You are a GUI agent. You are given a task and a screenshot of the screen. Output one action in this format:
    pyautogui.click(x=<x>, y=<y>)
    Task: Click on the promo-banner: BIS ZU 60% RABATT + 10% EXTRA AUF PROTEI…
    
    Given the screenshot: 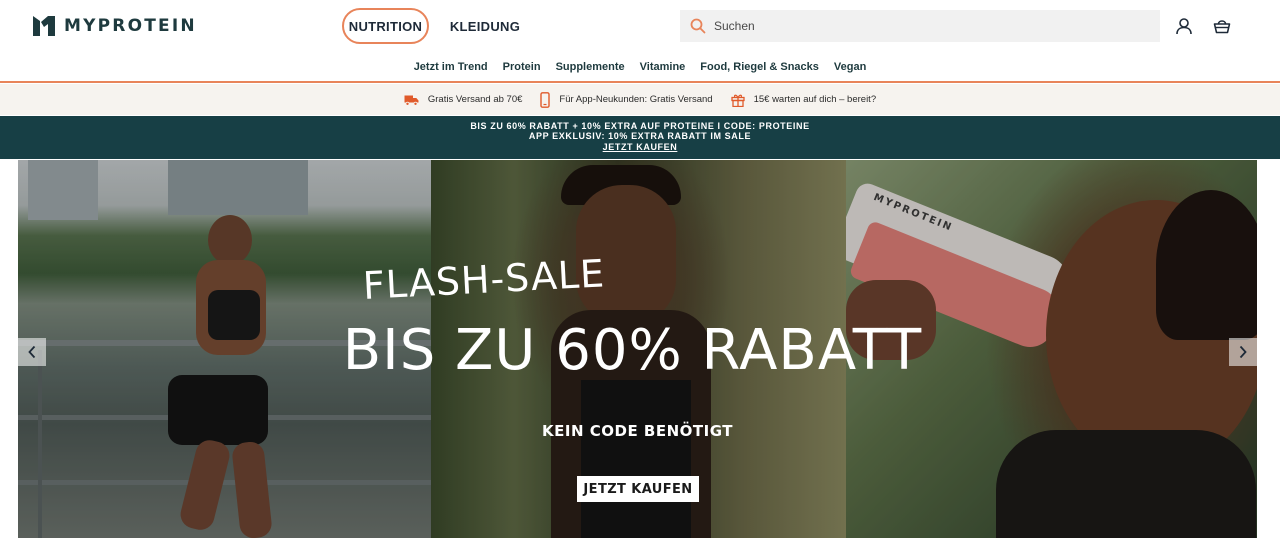 What is the action you would take?
    pyautogui.click(x=640, y=137)
    